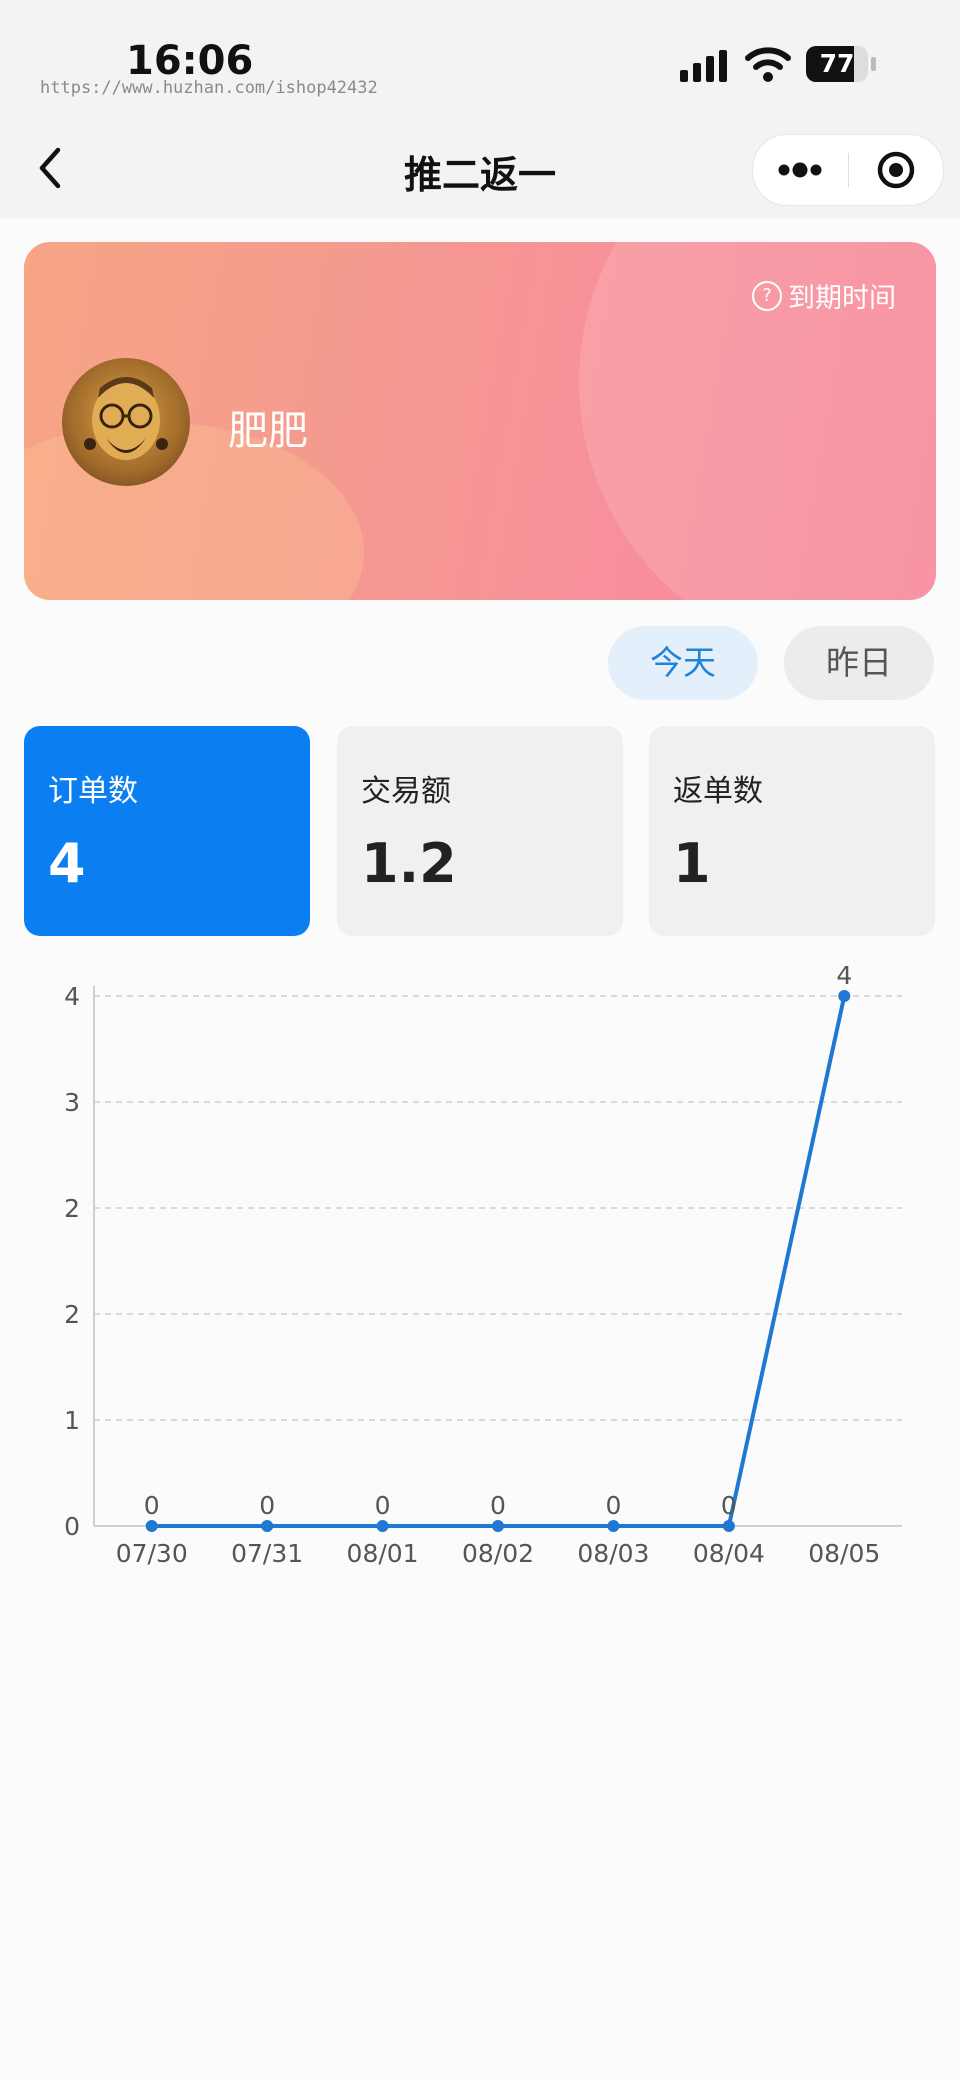 This screenshot has width=960, height=2081. What do you see at coordinates (718, 791) in the screenshot?
I see `stat-label: 返单数` at bounding box center [718, 791].